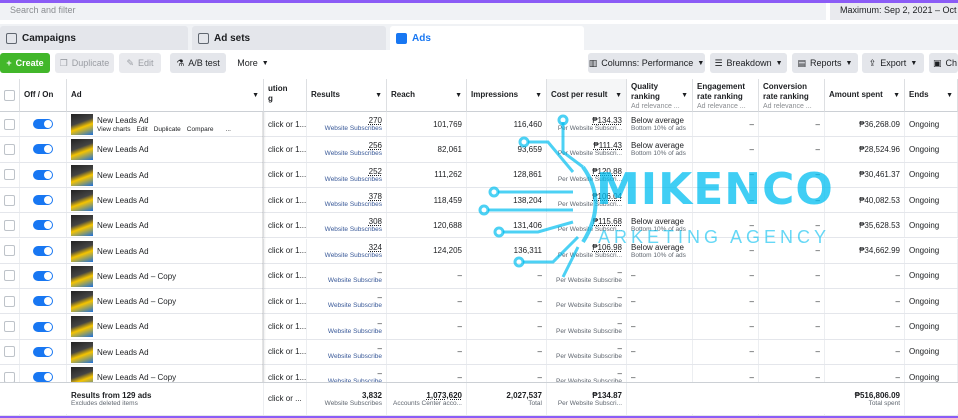  What do you see at coordinates (507, 95) in the screenshot?
I see `header-impressions: Impressions ▼` at bounding box center [507, 95].